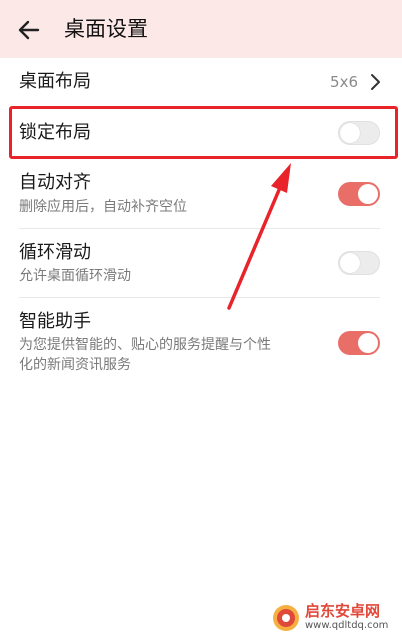 The width and height of the screenshot is (402, 642). I want to click on setting-label: 循环滑动, so click(55, 252).